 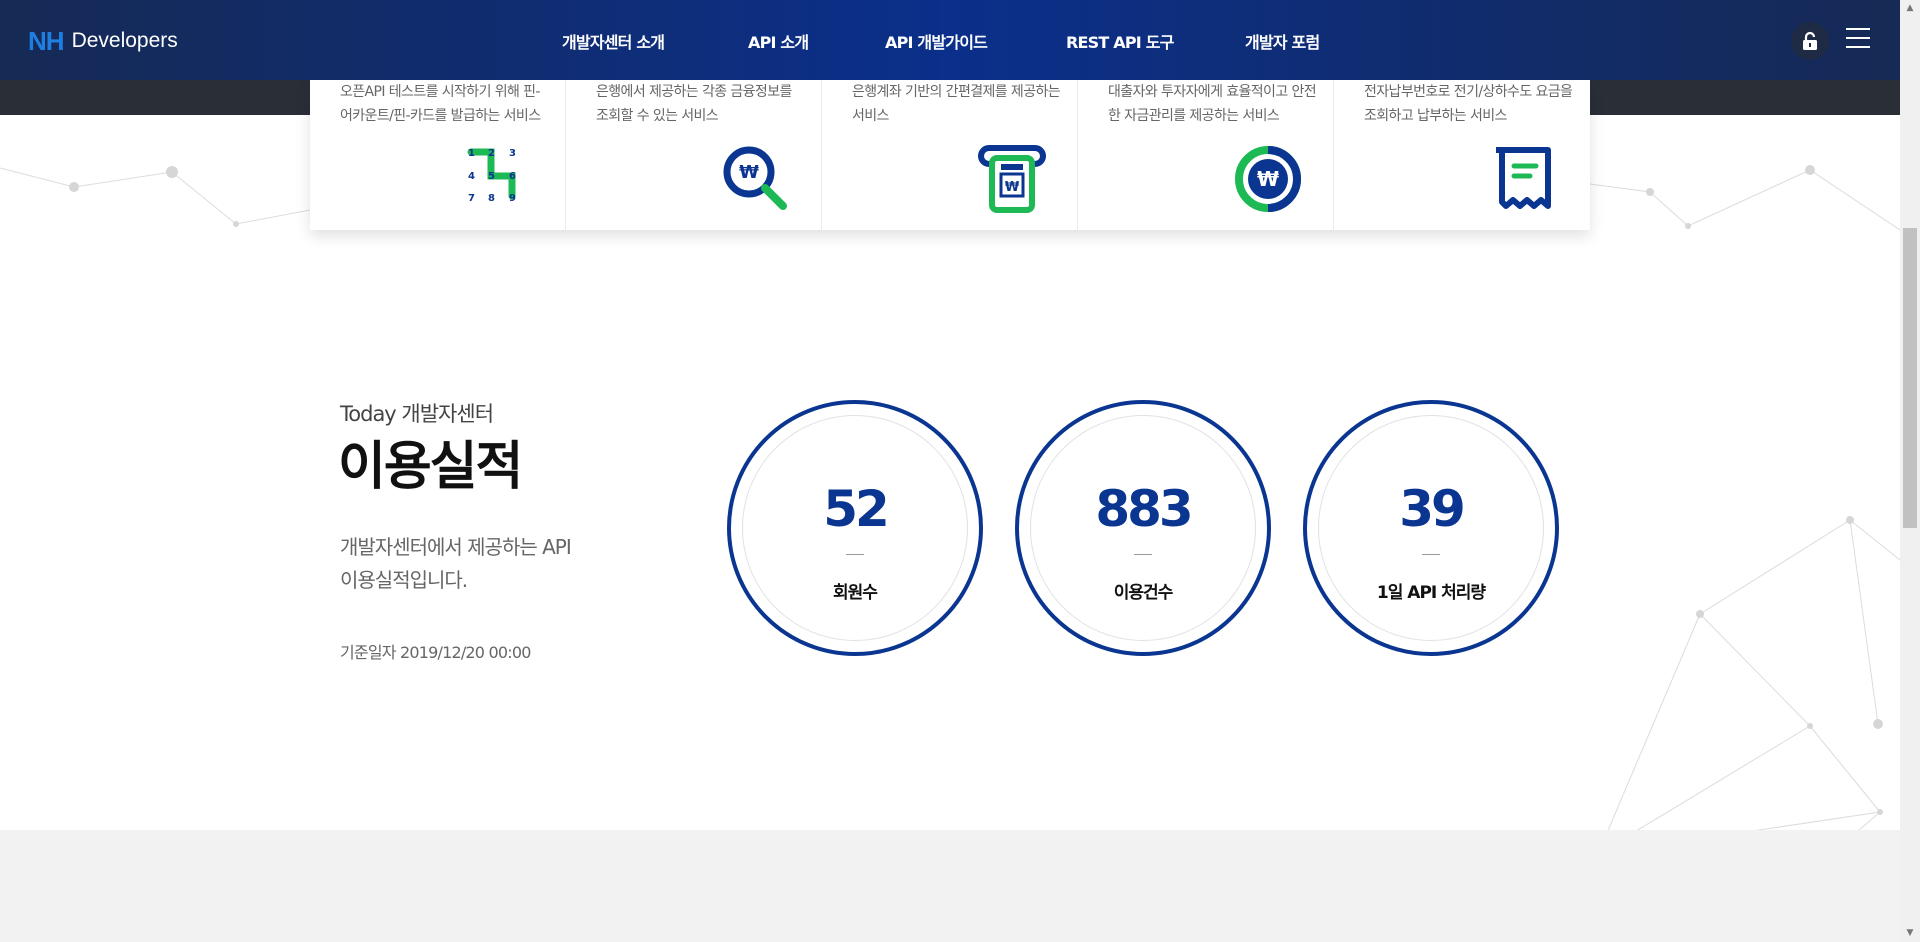 I want to click on stat-circle-usage: 883 이용건수, so click(x=1143, y=528).